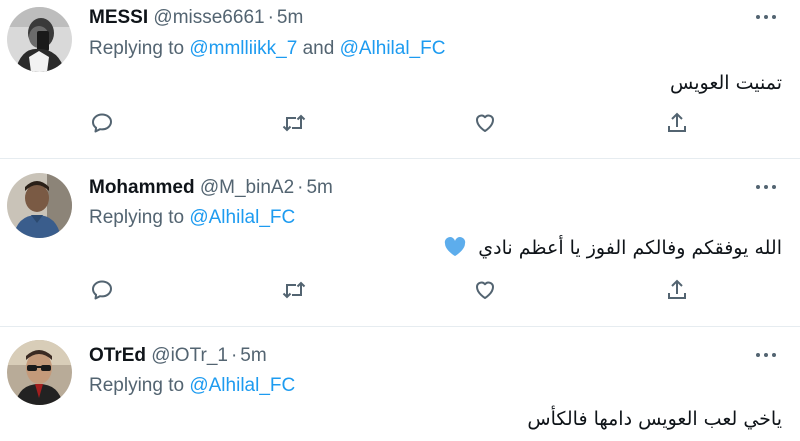 Image resolution: width=800 pixels, height=441 pixels. I want to click on tweet-text: الله يوفقكم وفالكم الفوز يا أعظم نادي, so click(613, 249).